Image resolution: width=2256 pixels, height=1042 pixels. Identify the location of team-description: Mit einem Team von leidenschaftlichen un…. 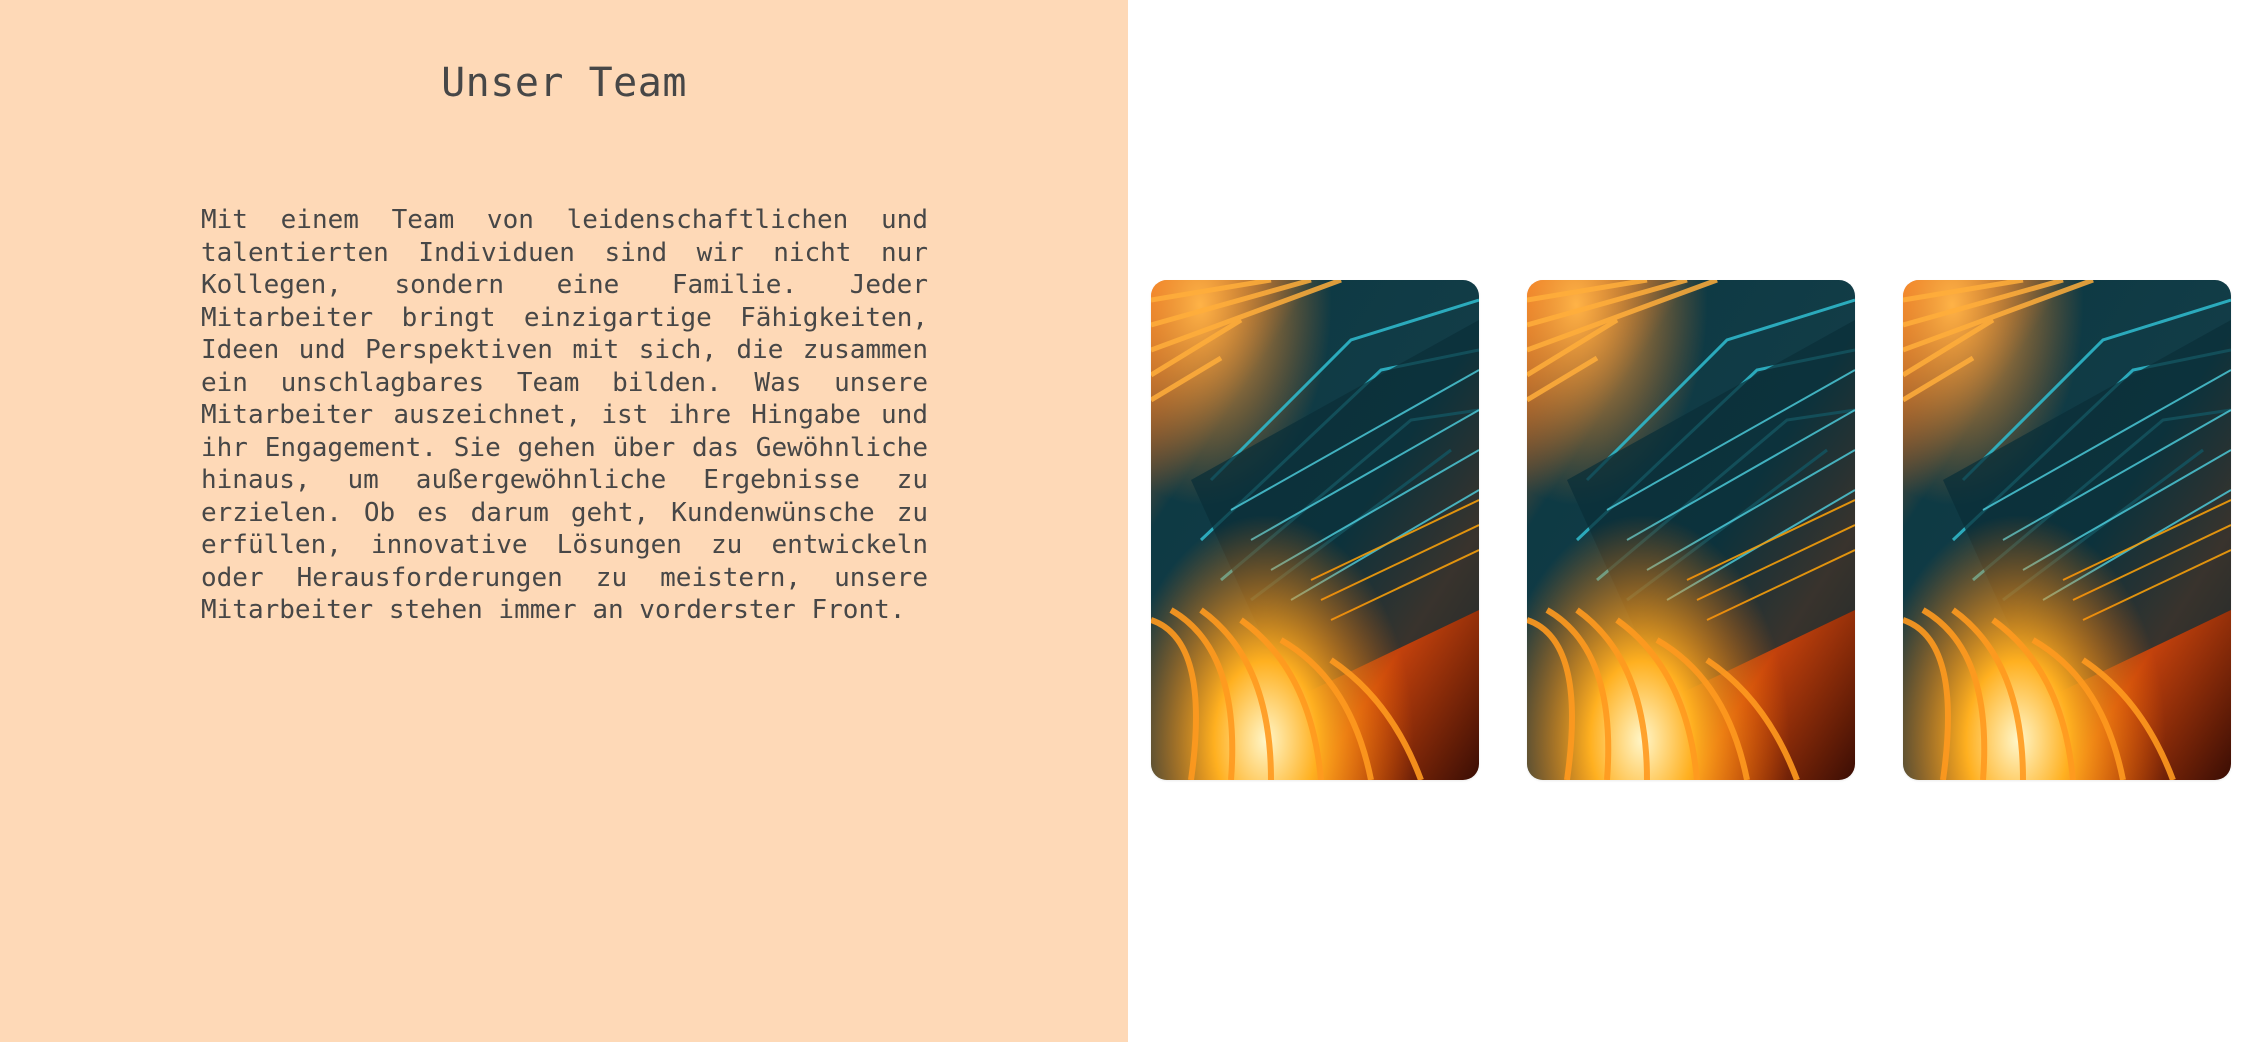
(564, 415).